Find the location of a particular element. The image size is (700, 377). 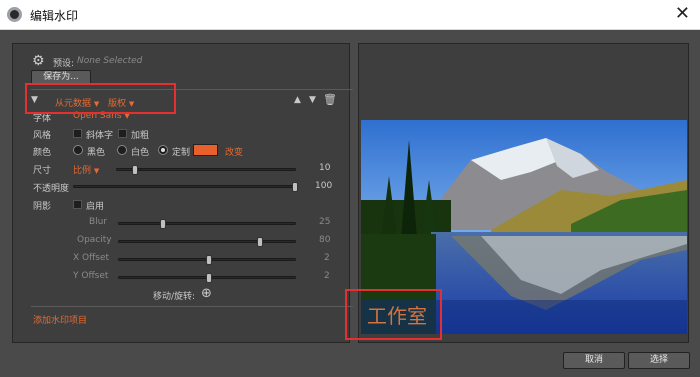

move-rotate-label: 移动/旋转: is located at coordinates (174, 297).